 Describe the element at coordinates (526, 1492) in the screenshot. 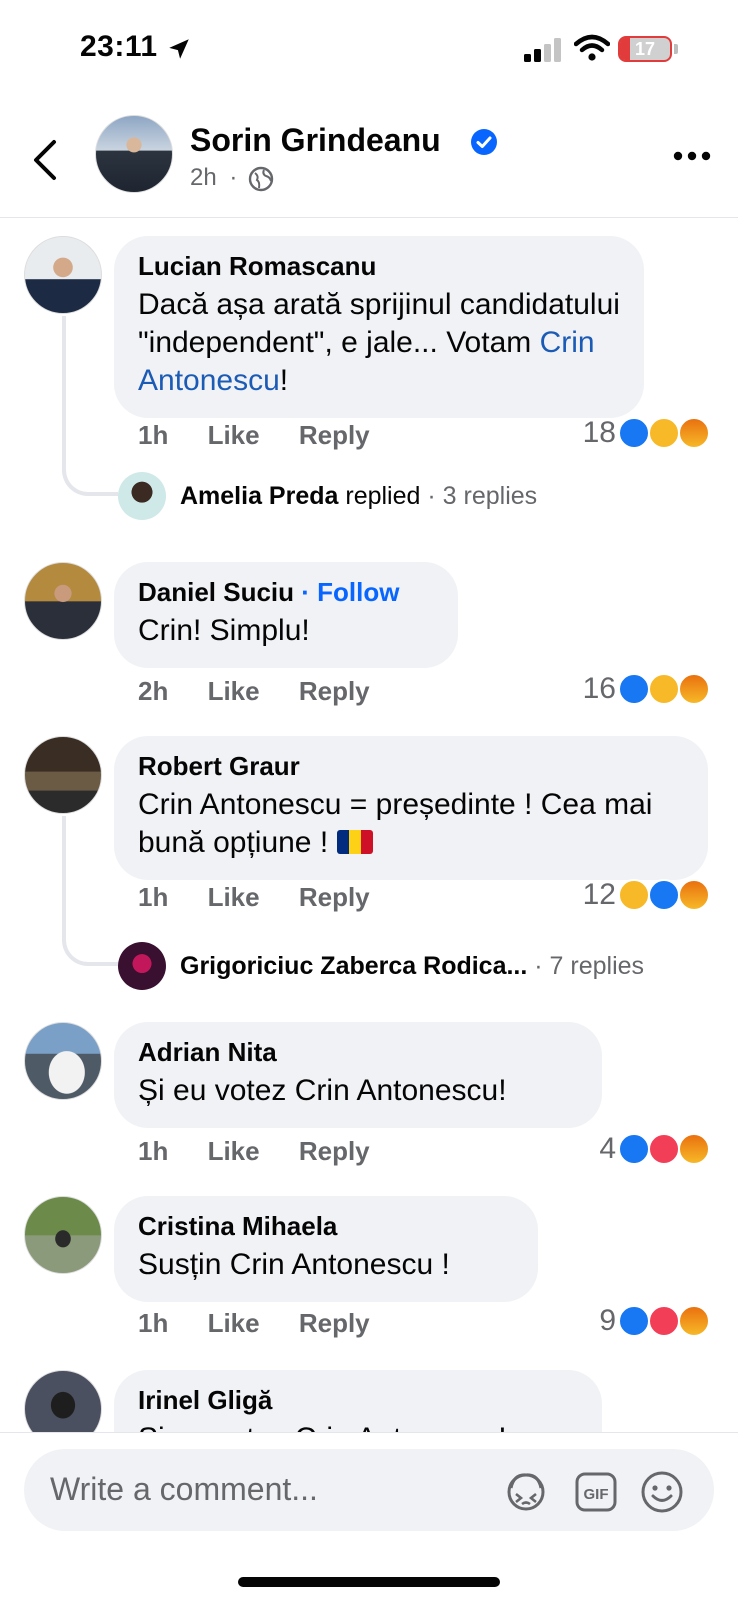

I see `avatar-sticker-icon` at that location.